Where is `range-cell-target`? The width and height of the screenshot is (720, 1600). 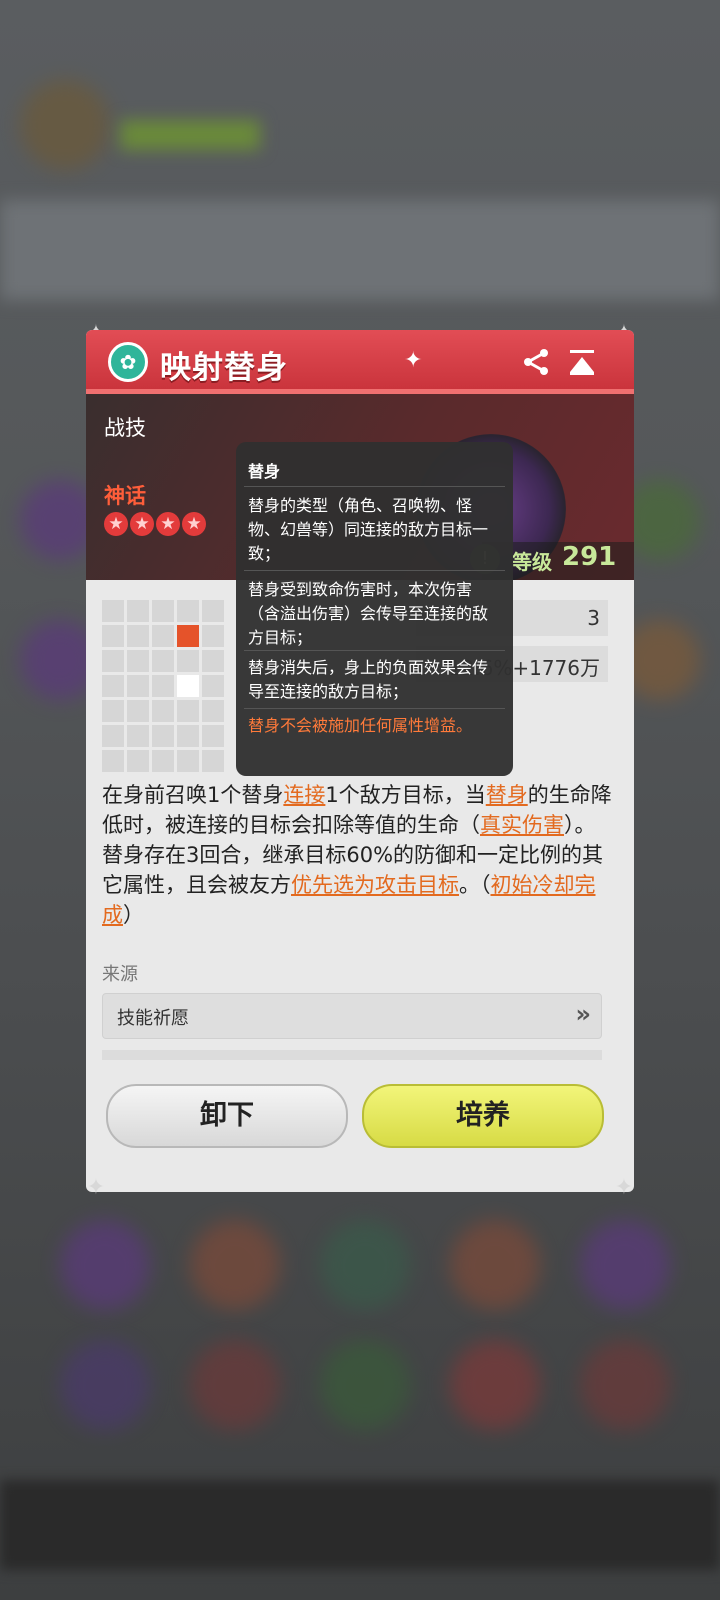 range-cell-target is located at coordinates (188, 636).